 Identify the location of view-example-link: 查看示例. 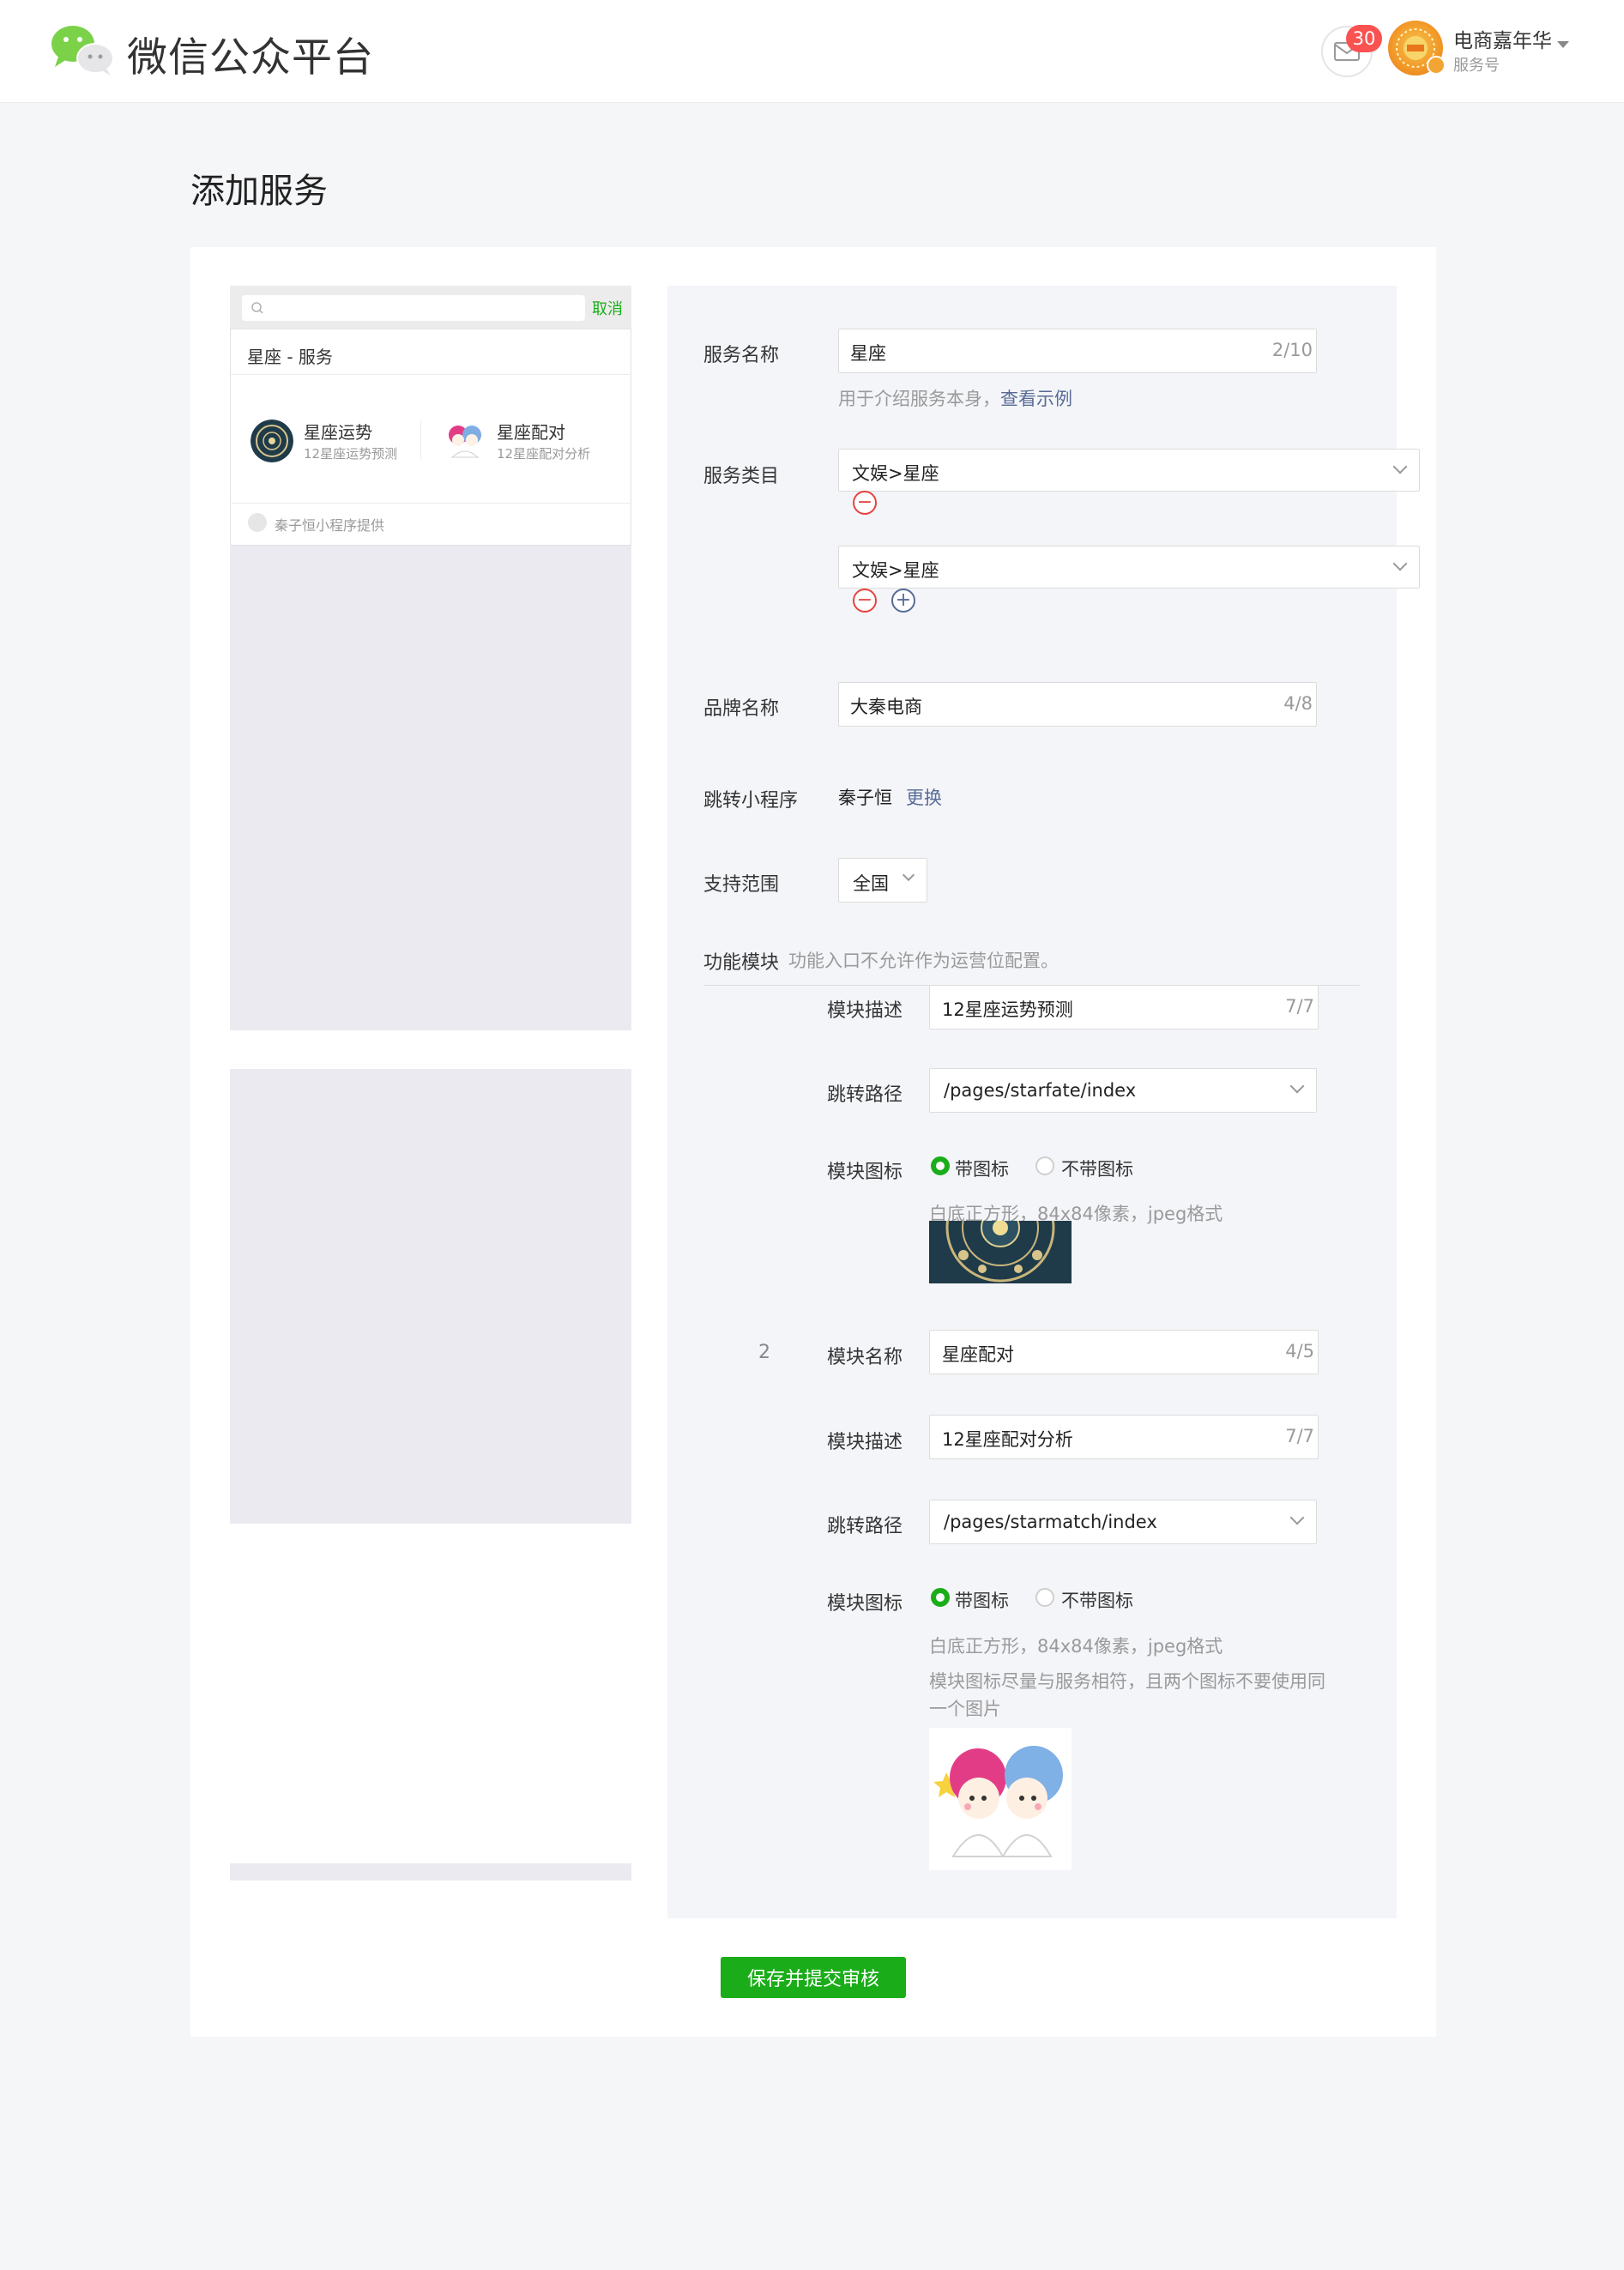
(1036, 399).